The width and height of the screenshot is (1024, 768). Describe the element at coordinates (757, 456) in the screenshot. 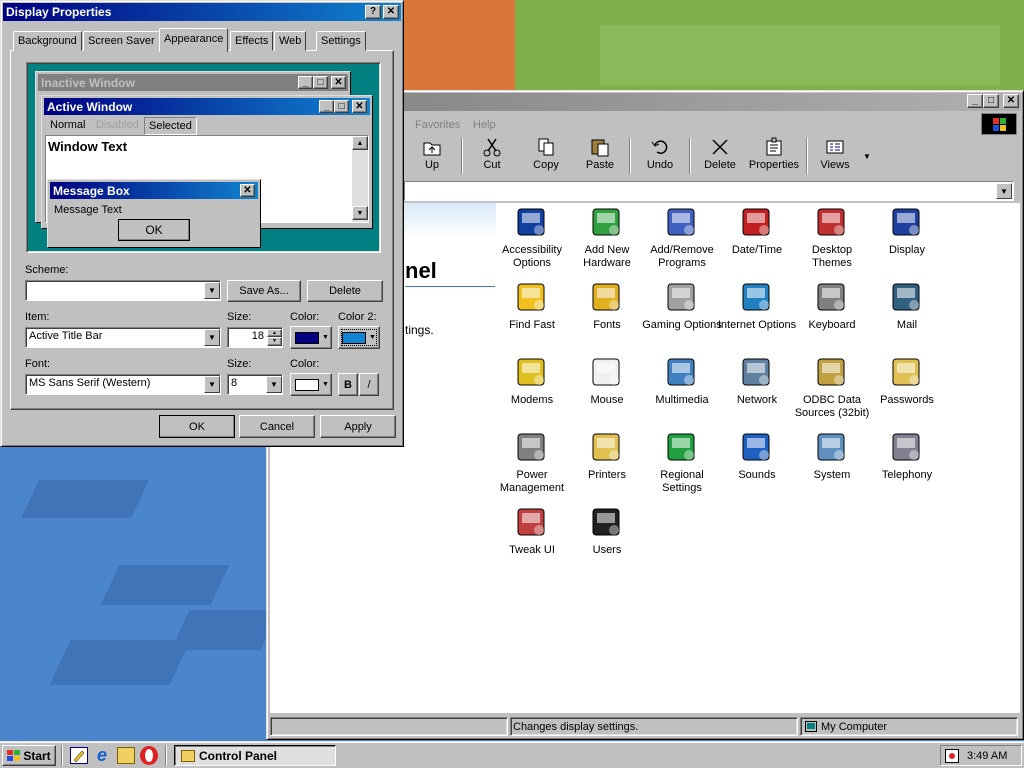

I see `cp-item-sounds: Sounds` at that location.